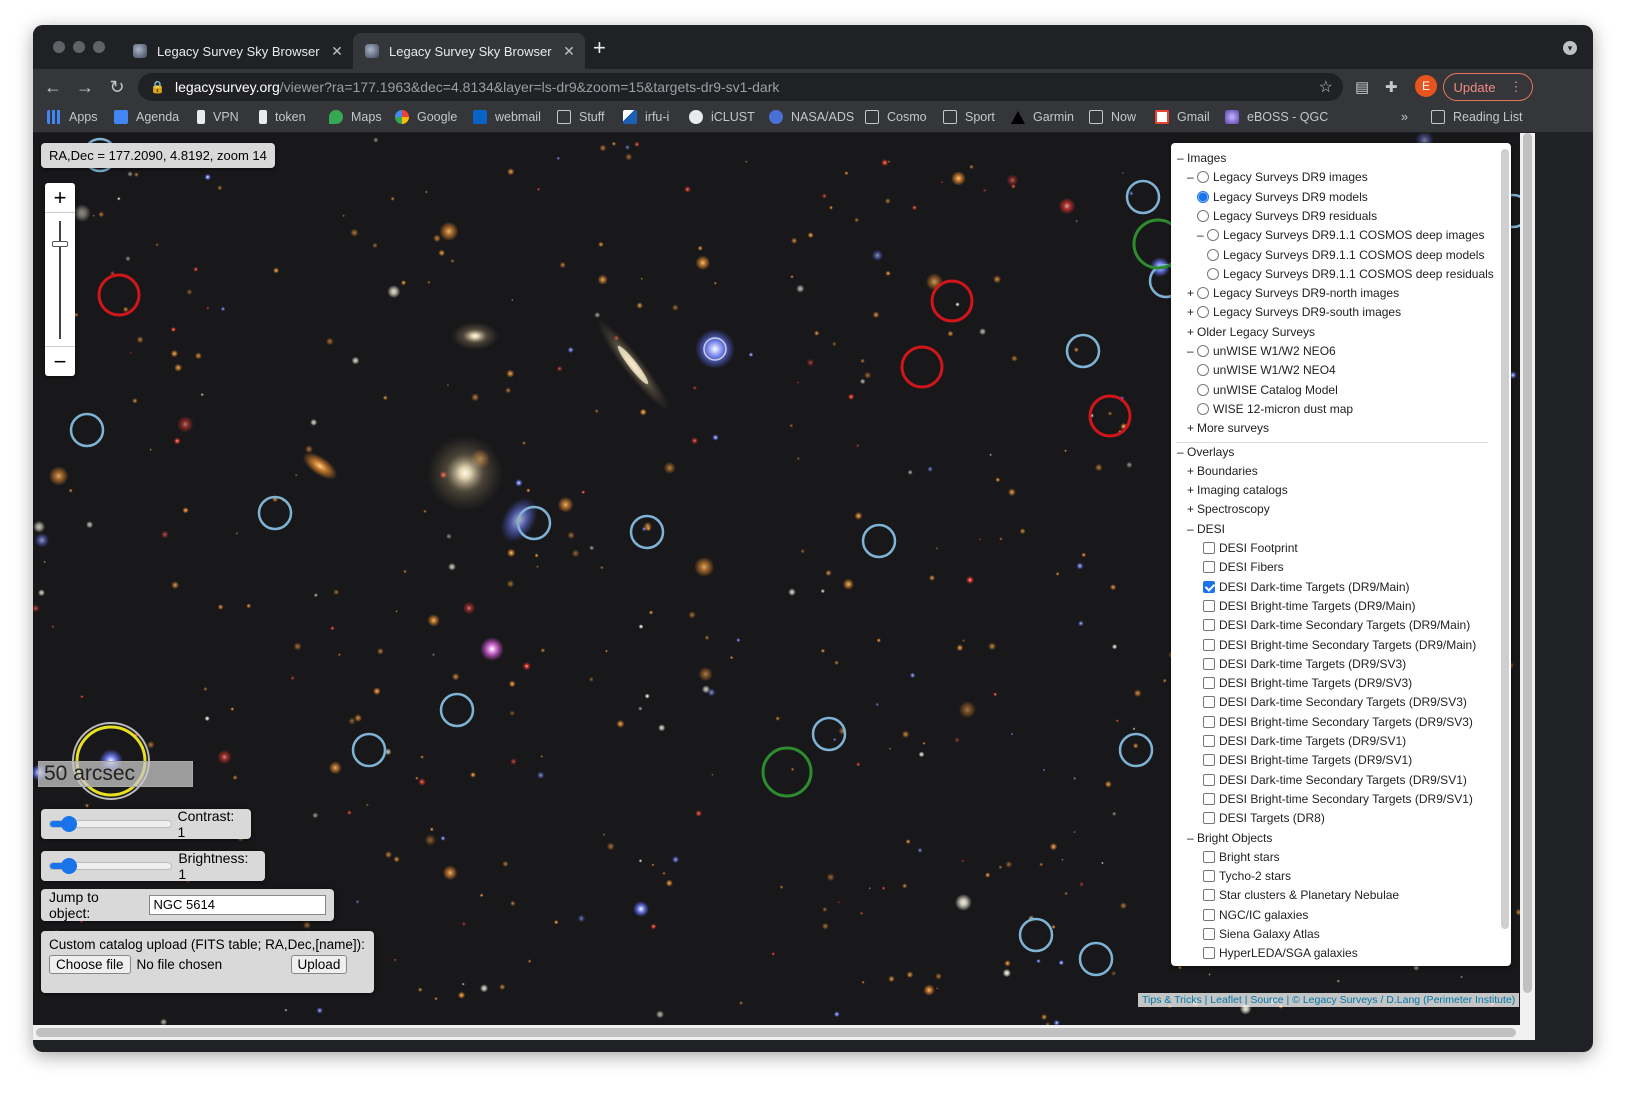 The width and height of the screenshot is (1626, 1093). I want to click on new-tab-button: +, so click(599, 48).